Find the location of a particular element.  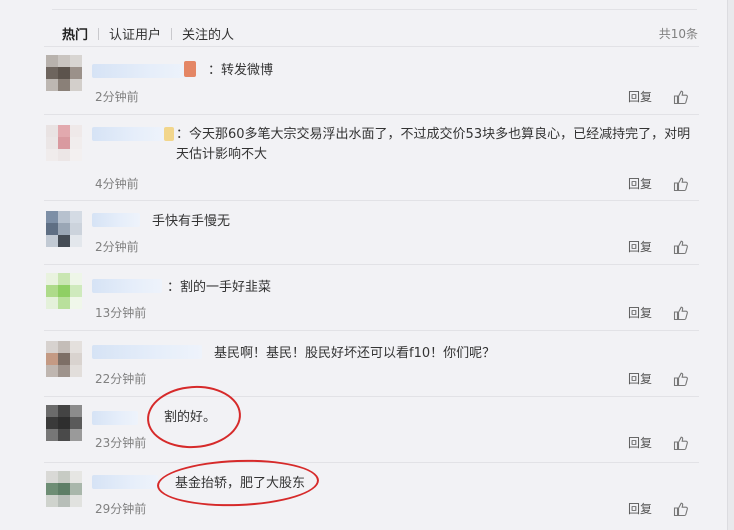

comment-count: 共10条 is located at coordinates (678, 34).